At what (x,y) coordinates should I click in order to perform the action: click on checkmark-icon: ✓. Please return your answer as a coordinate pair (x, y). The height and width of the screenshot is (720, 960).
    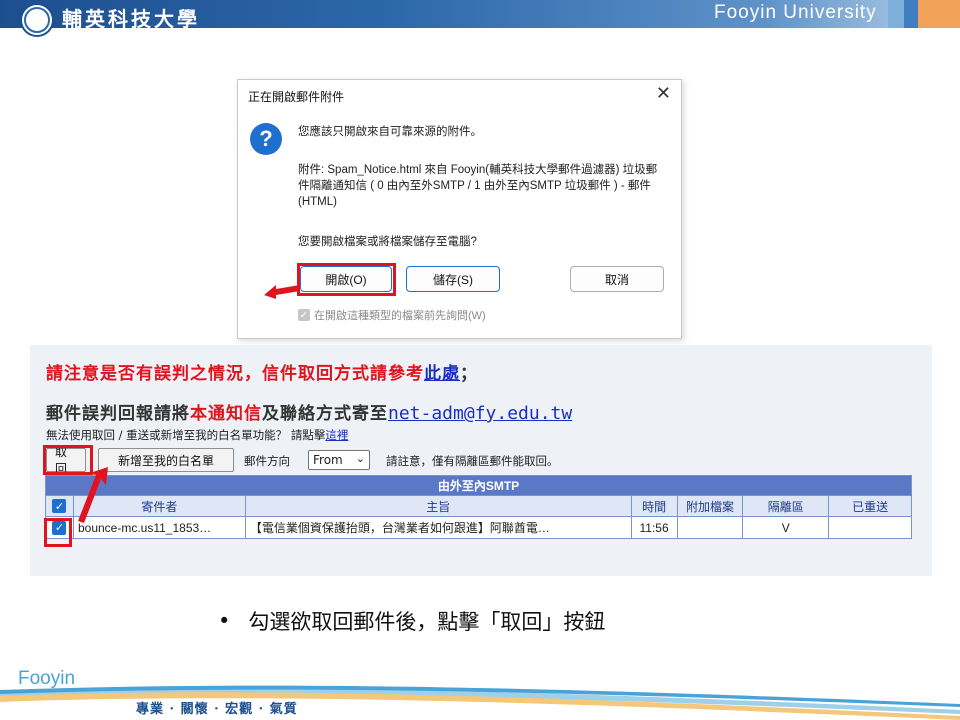
    Looking at the image, I should click on (304, 315).